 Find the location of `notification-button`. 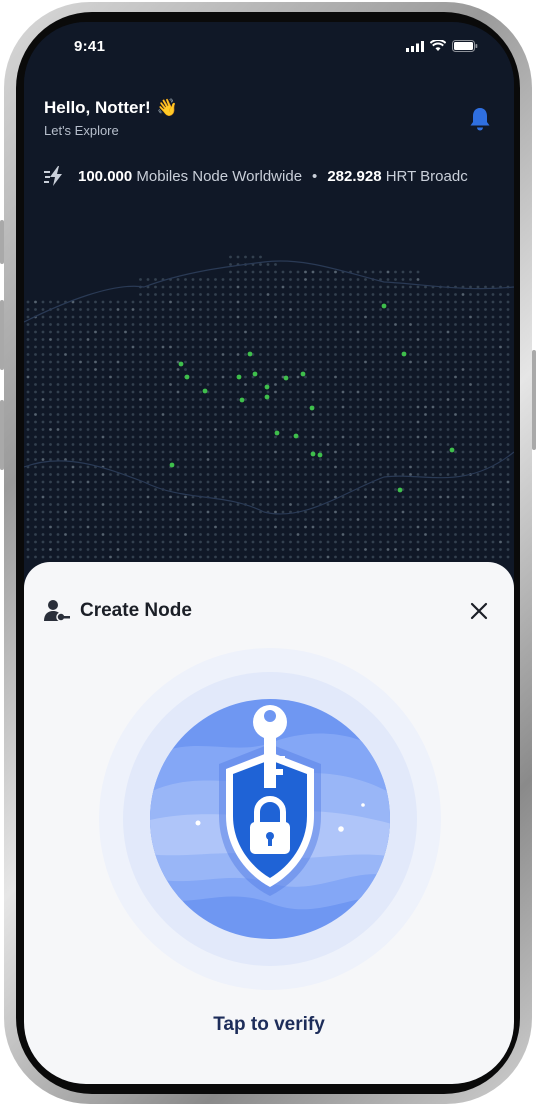

notification-button is located at coordinates (480, 121).